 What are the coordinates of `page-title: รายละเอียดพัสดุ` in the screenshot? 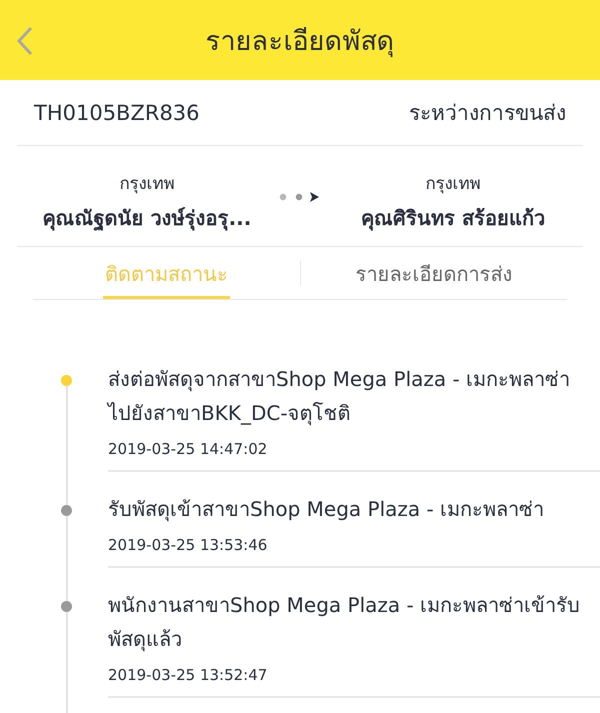 It's located at (300, 42).